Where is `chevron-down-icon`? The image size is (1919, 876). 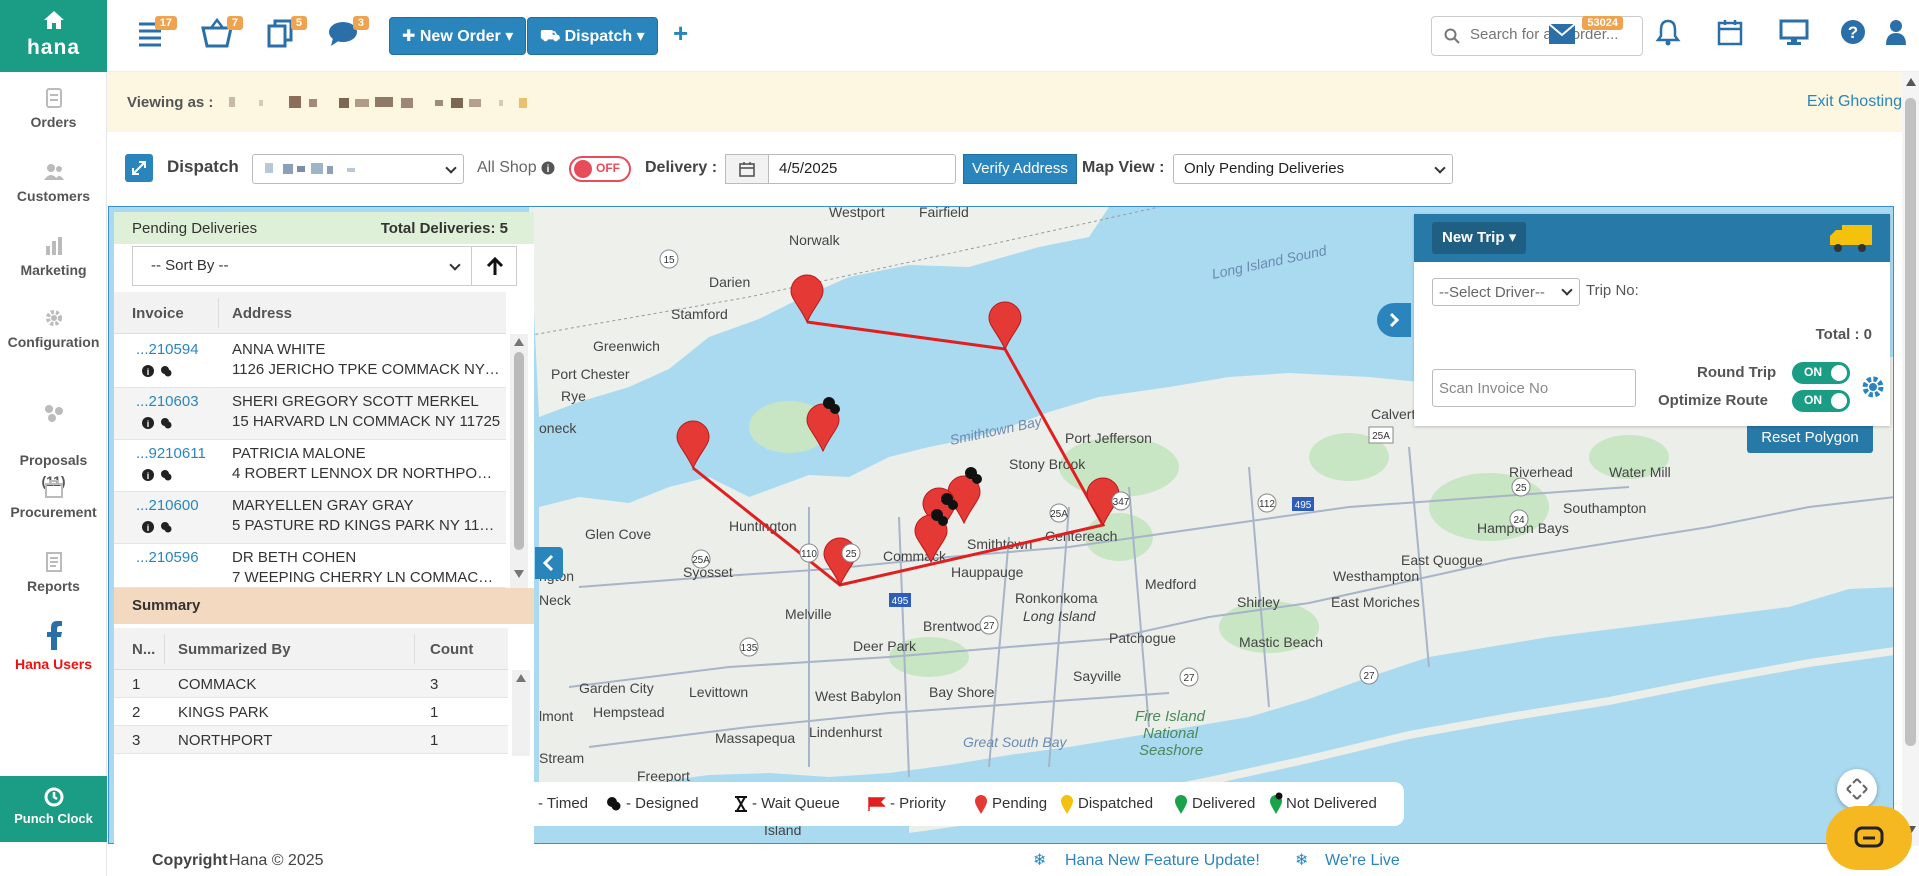 chevron-down-icon is located at coordinates (455, 265).